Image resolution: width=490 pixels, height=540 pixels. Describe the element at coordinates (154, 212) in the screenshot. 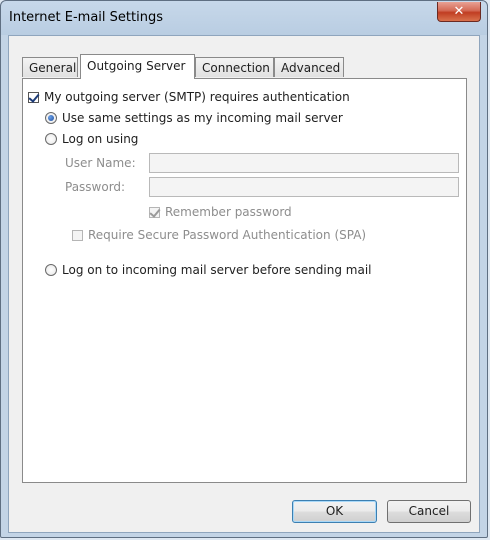

I see `remember-password-checkbox` at that location.